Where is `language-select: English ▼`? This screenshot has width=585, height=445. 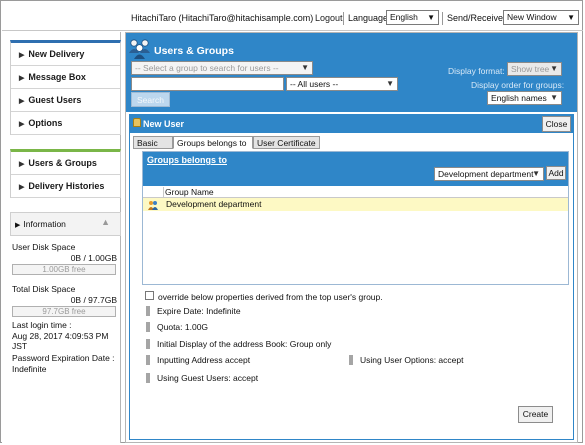
language-select: English ▼ is located at coordinates (412, 17).